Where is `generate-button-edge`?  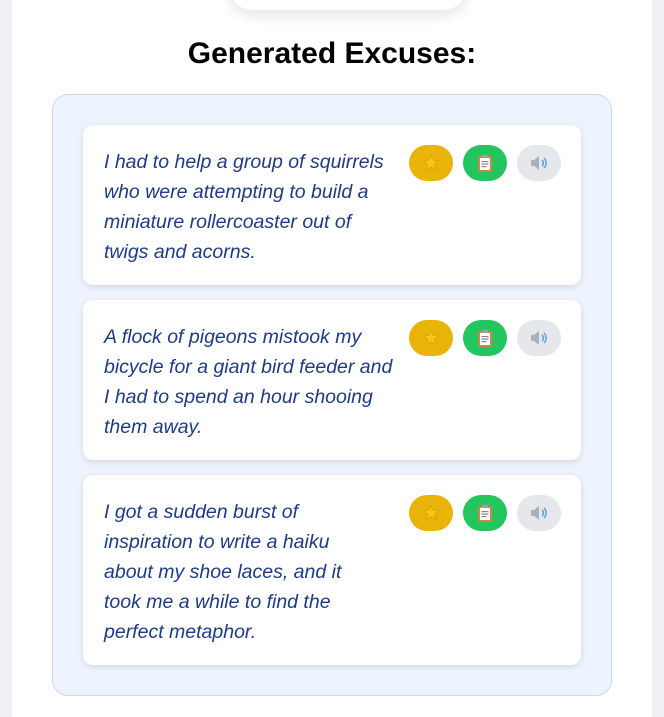 generate-button-edge is located at coordinates (348, 5).